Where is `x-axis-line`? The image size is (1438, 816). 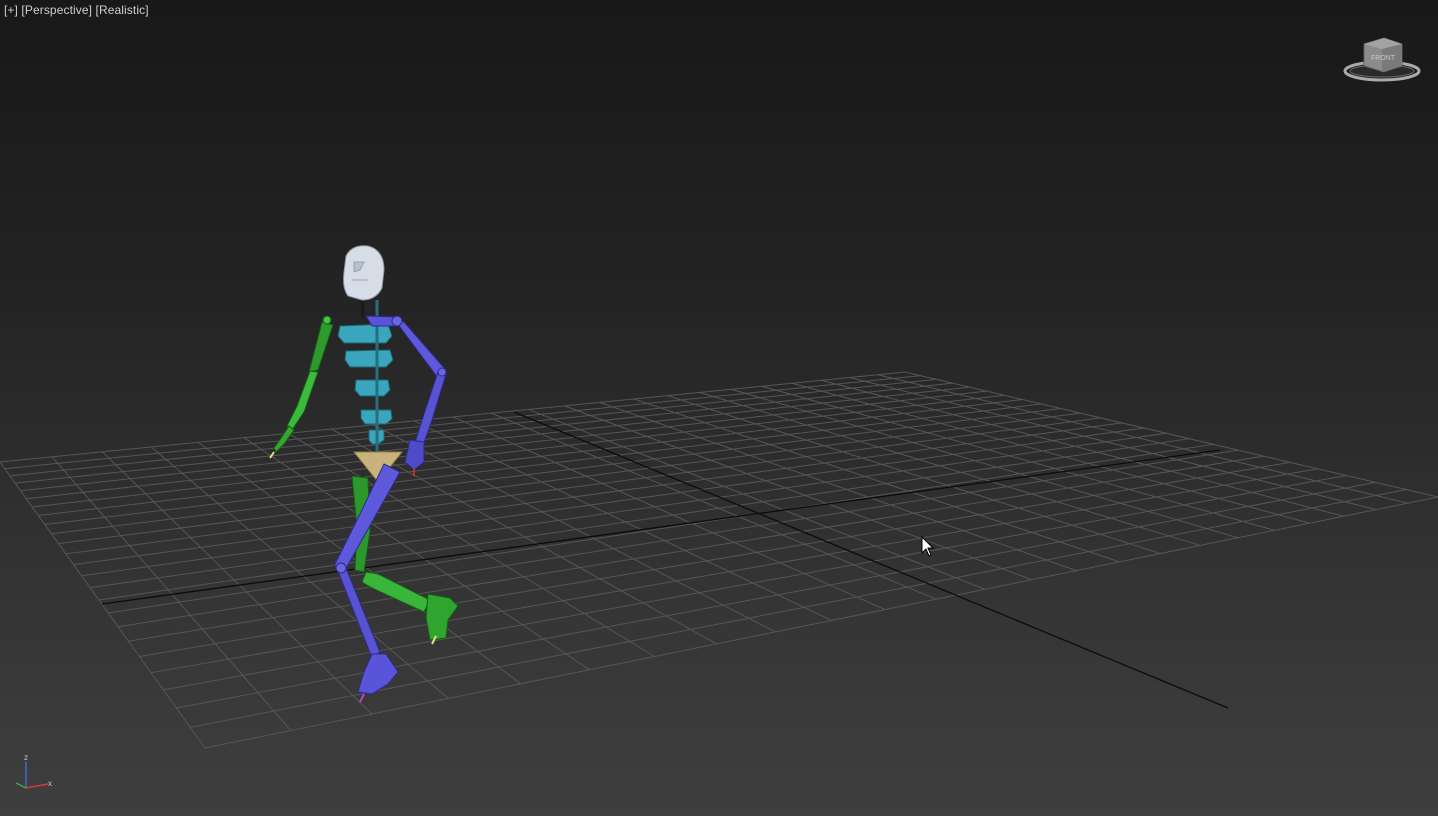 x-axis-line is located at coordinates (37, 786).